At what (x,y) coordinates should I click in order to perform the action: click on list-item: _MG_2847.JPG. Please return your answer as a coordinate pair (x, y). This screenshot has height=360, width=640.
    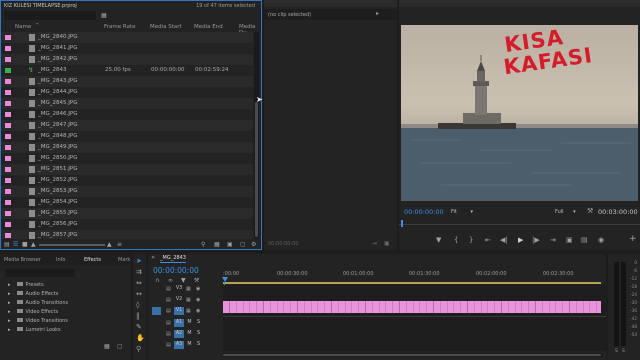
    Looking at the image, I should click on (127, 125).